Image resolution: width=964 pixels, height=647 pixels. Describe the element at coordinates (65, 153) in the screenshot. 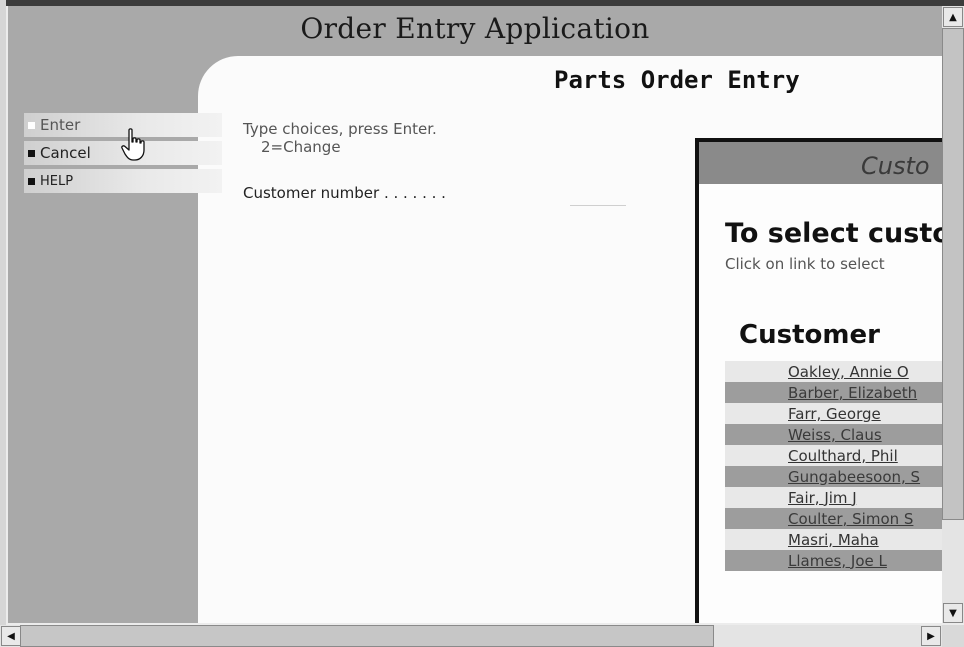

I see `cancel-button-label: Cancel` at that location.